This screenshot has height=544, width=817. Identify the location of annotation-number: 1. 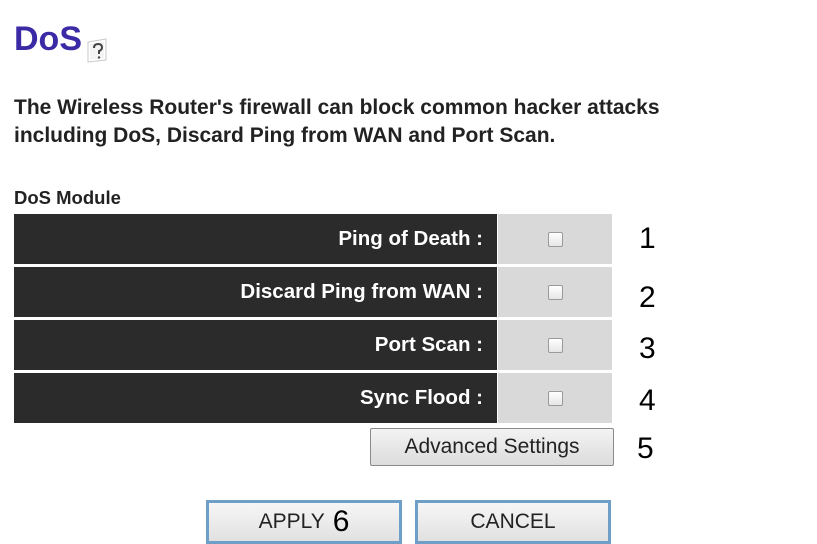
(647, 238).